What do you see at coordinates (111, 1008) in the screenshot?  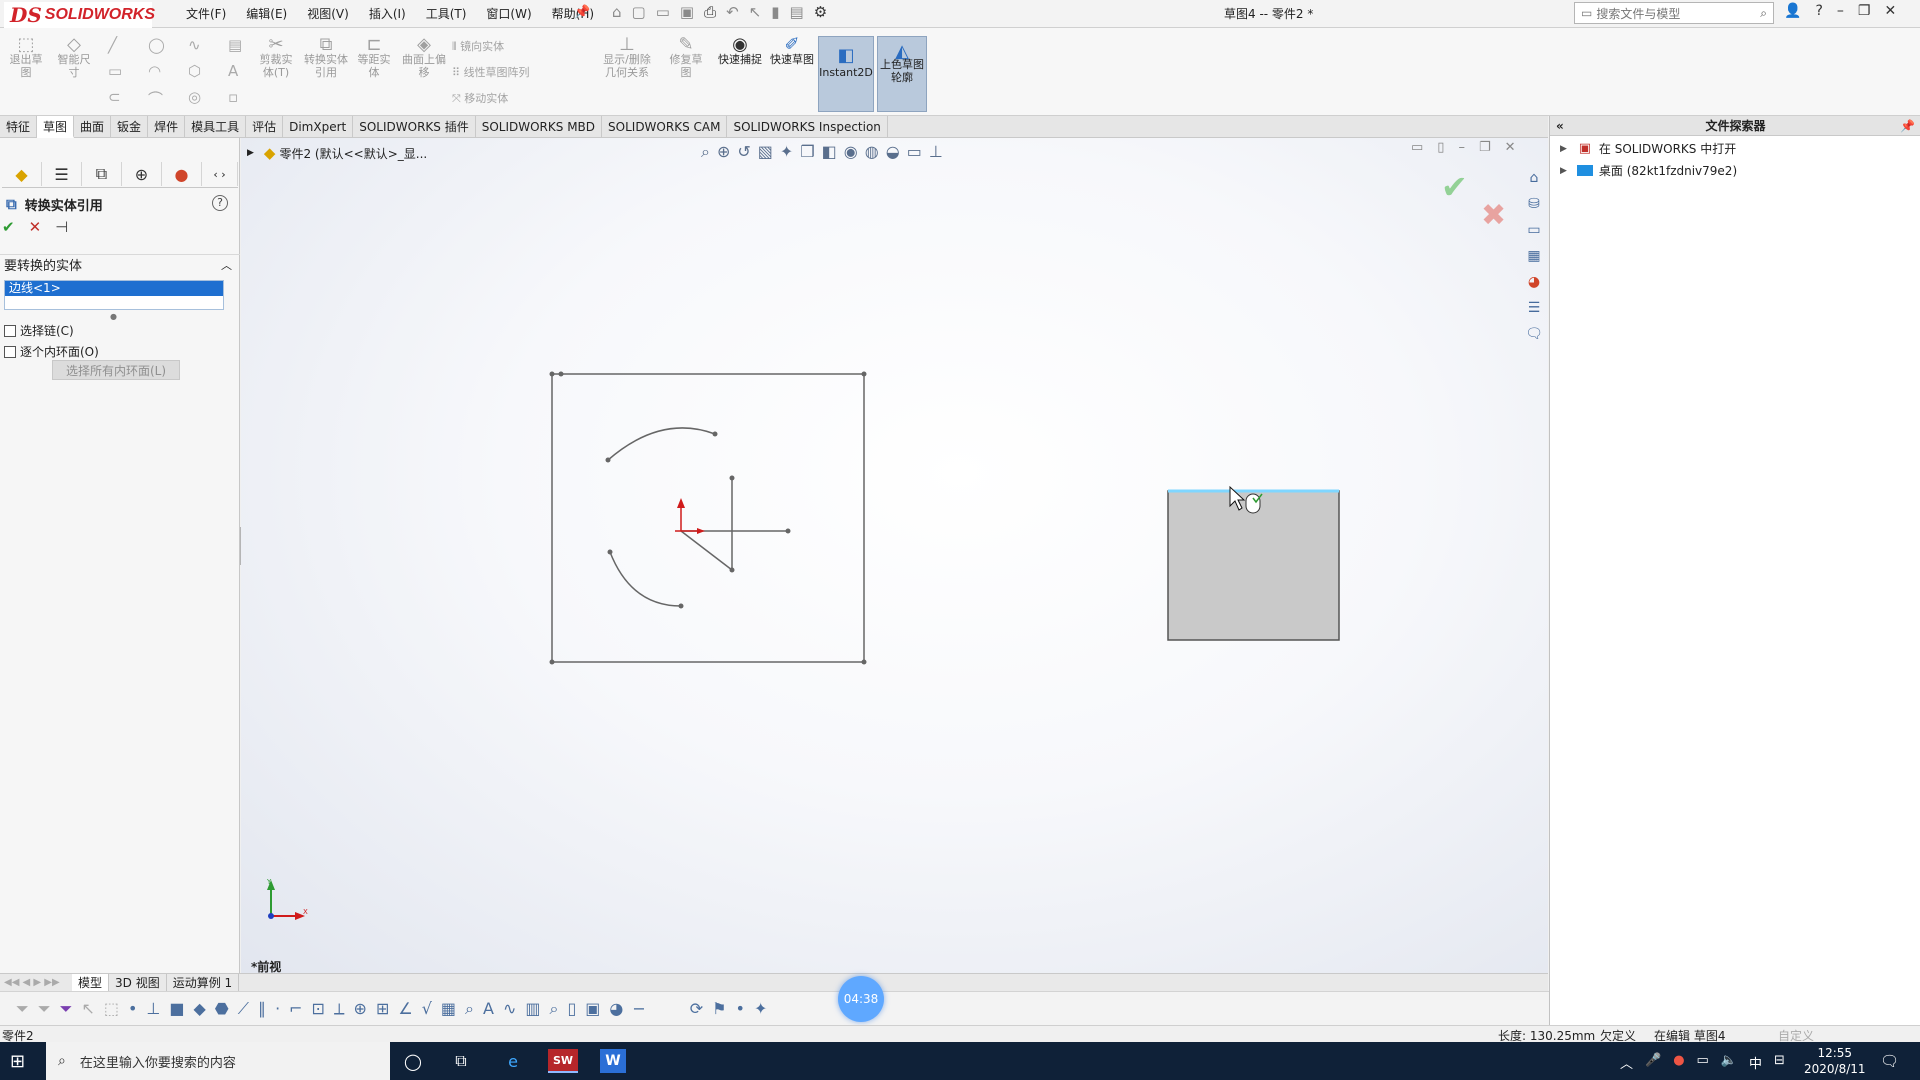 I see `box-select-icon: ⬚` at bounding box center [111, 1008].